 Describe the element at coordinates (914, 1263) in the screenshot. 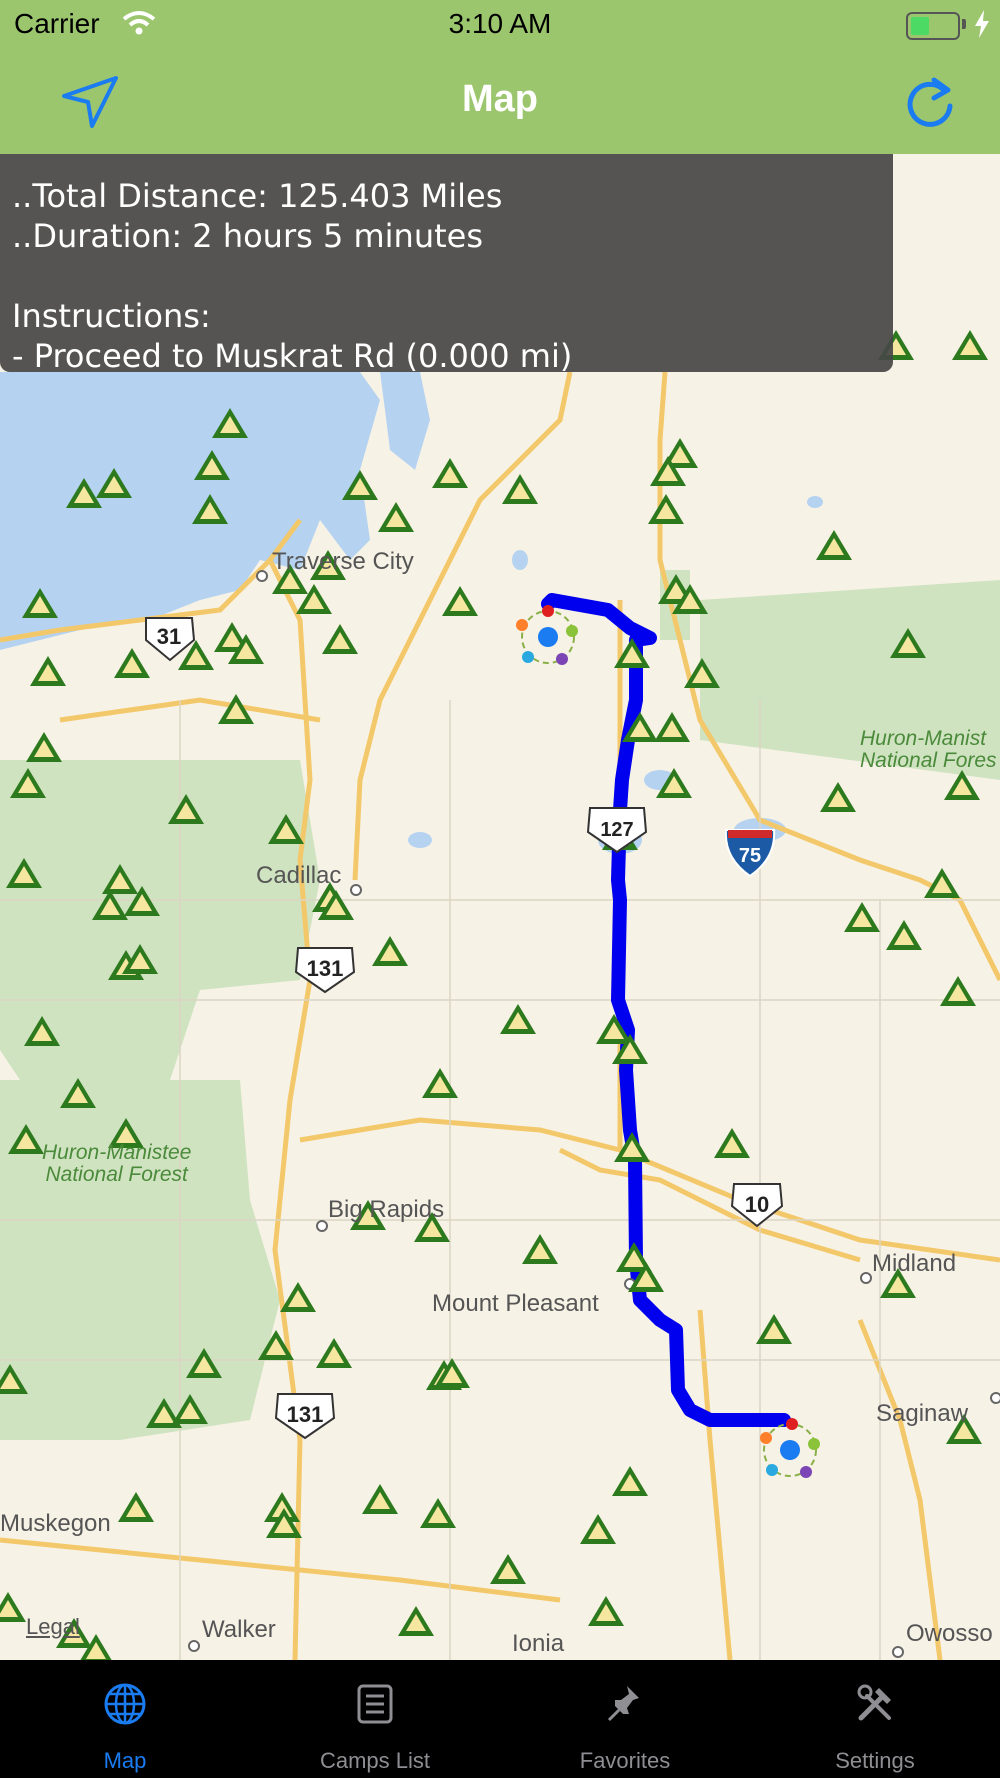

I see `place-midland: Midland` at that location.